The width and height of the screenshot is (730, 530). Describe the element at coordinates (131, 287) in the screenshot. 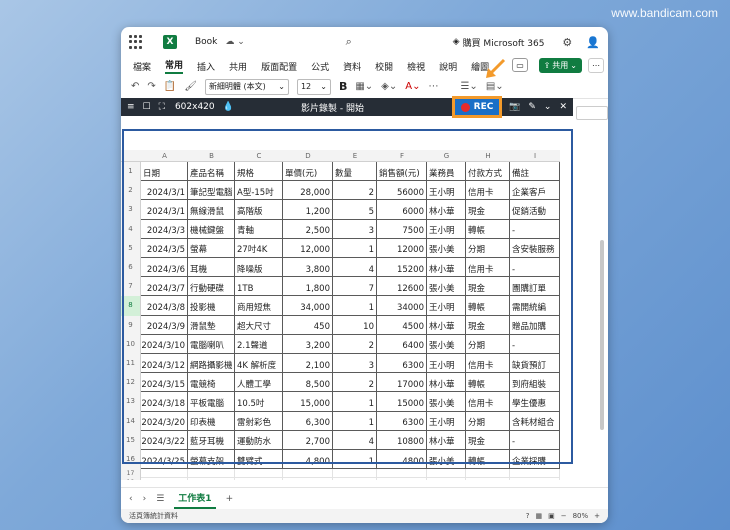

I see `row-header: 7` at that location.